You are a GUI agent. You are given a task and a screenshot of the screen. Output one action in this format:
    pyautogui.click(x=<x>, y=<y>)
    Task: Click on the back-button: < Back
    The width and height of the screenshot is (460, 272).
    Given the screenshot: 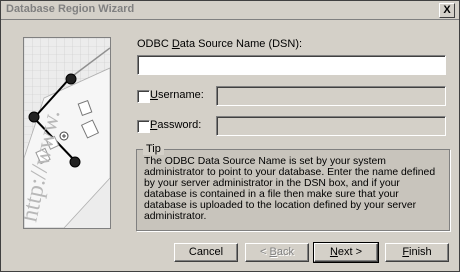 What is the action you would take?
    pyautogui.click(x=277, y=252)
    